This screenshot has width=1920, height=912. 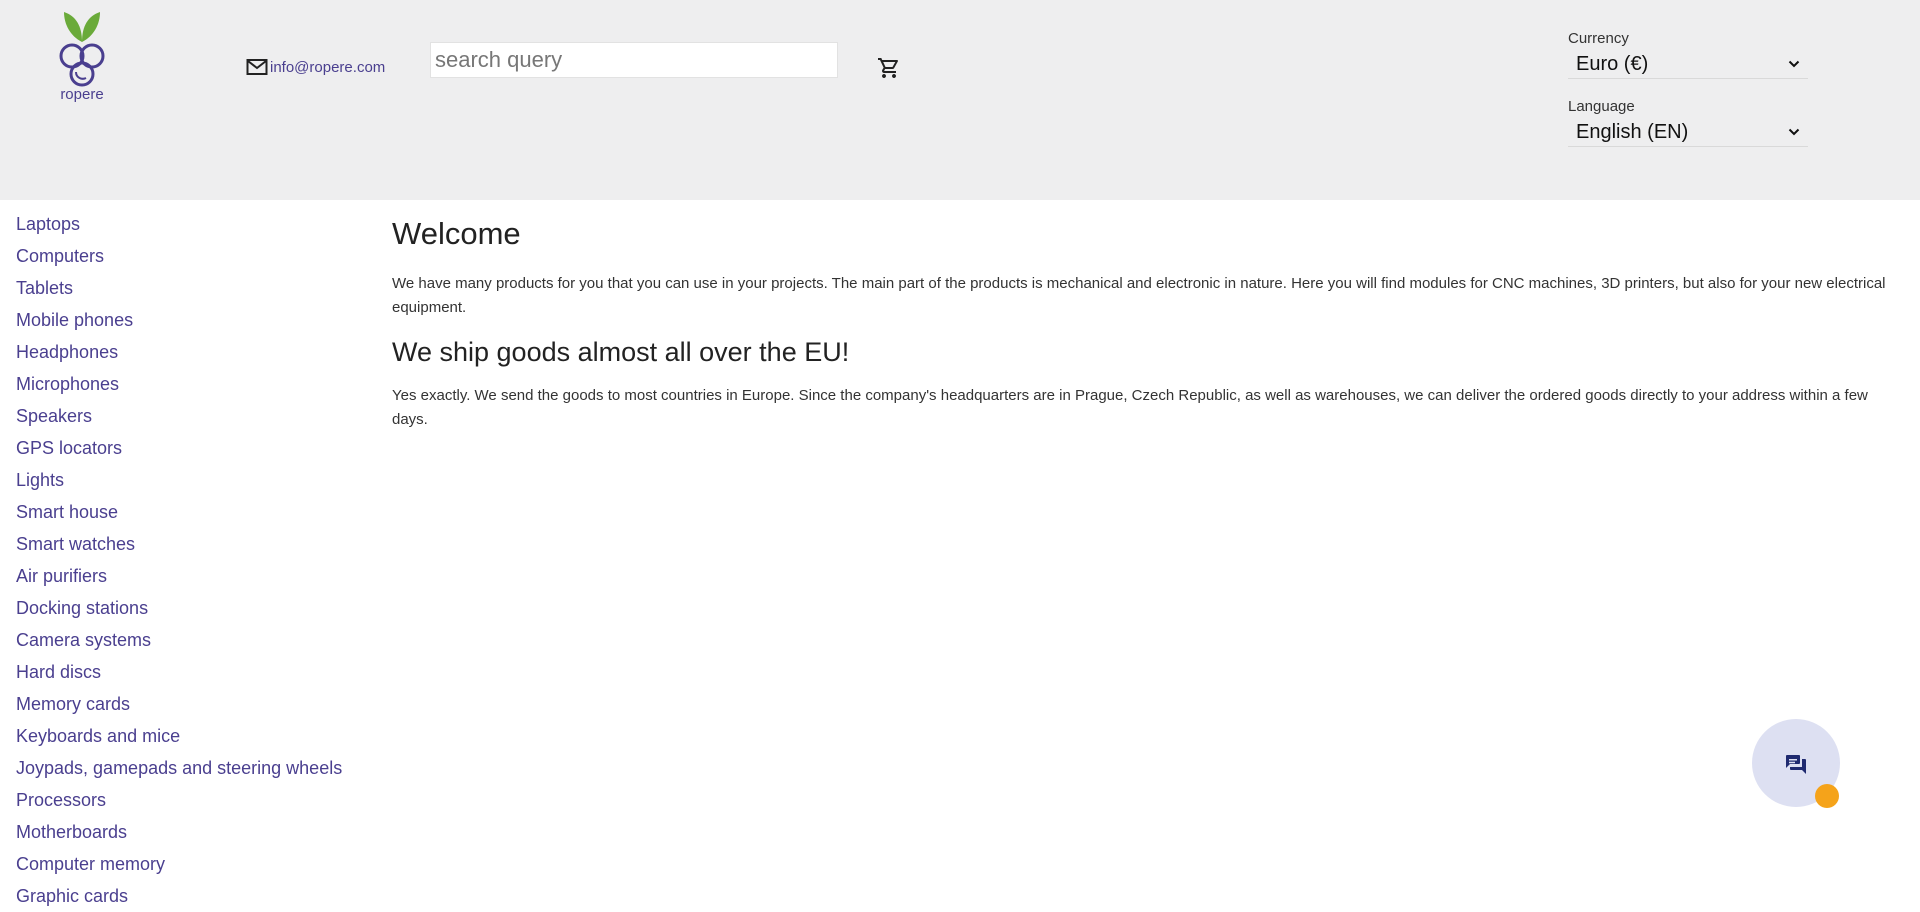 I want to click on email-link: info@ropere.com, so click(x=315, y=67).